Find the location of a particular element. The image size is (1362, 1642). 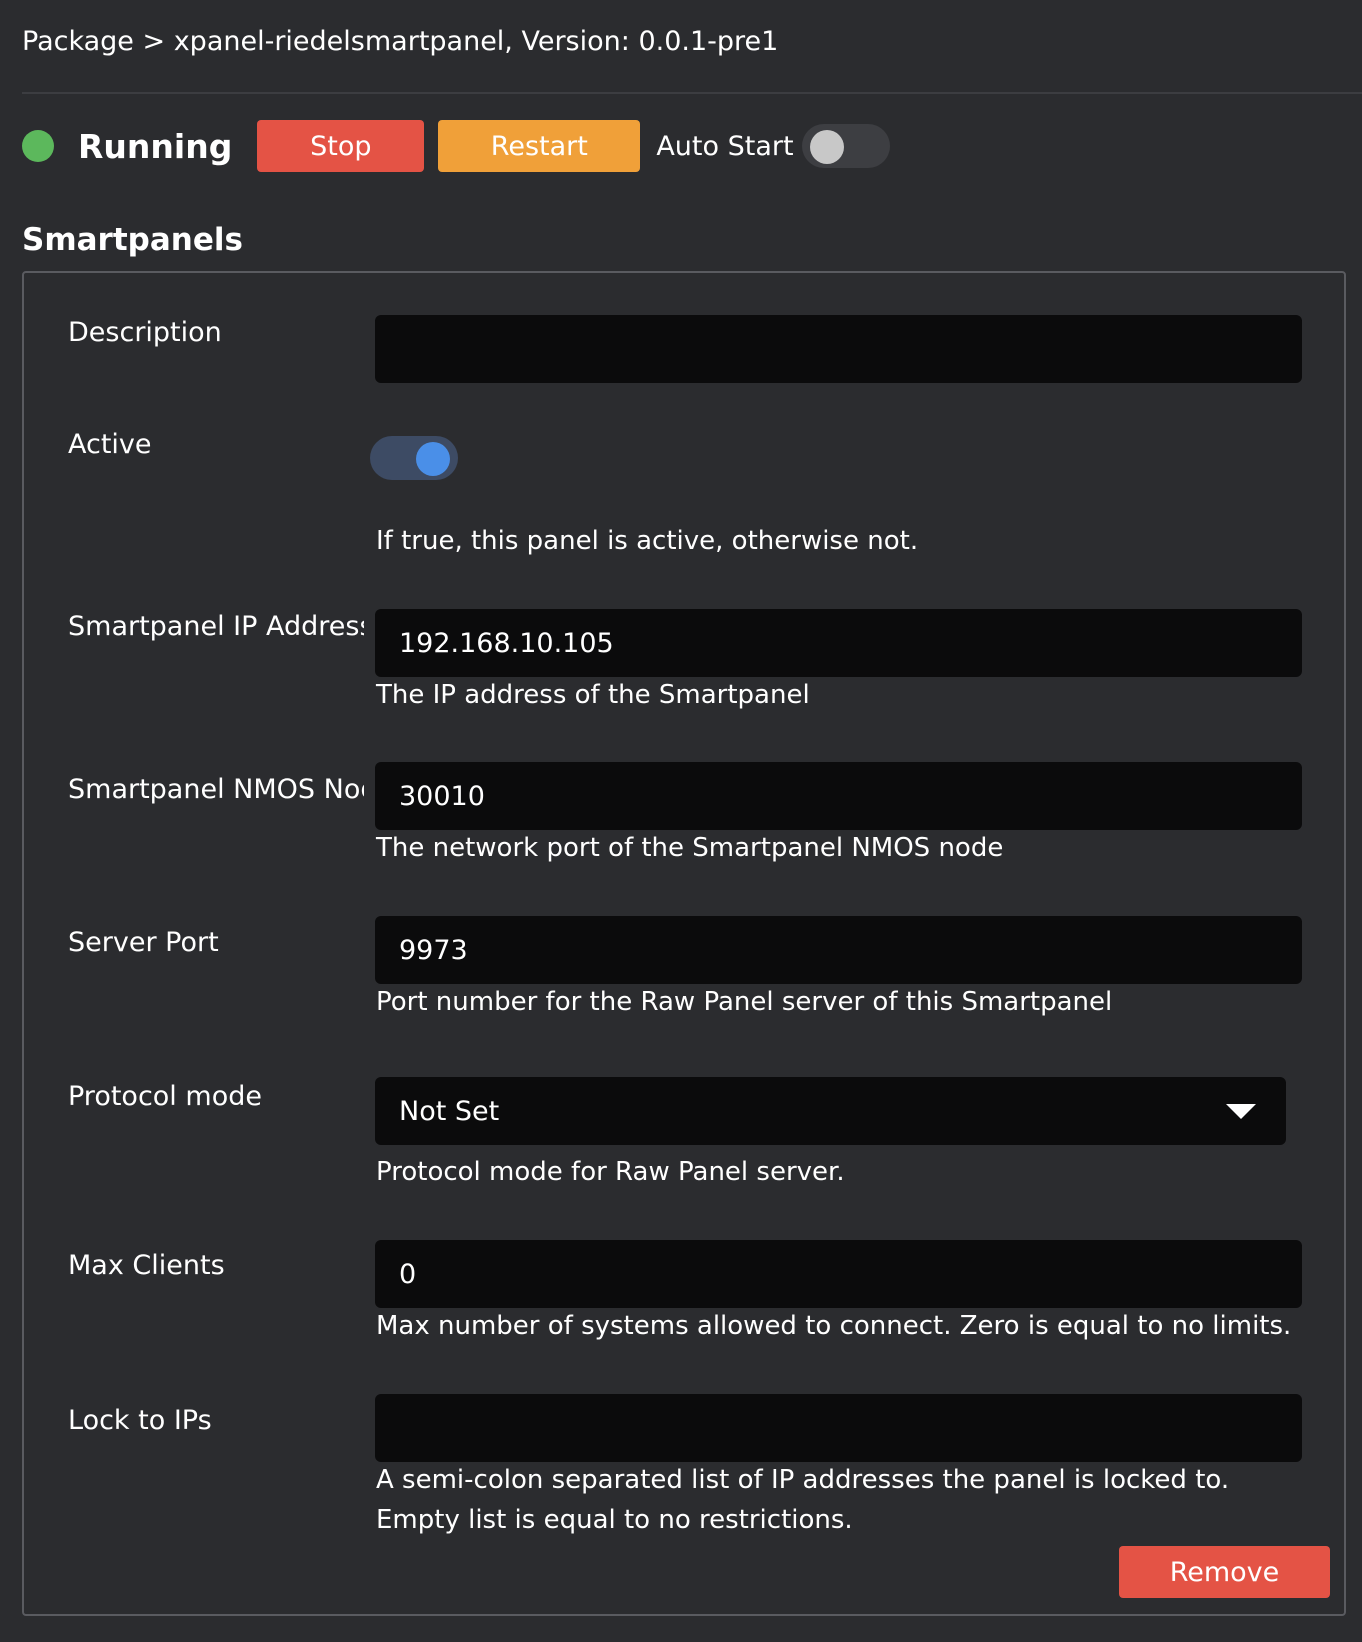

protocol-mode-select: Not Set is located at coordinates (830, 1111).